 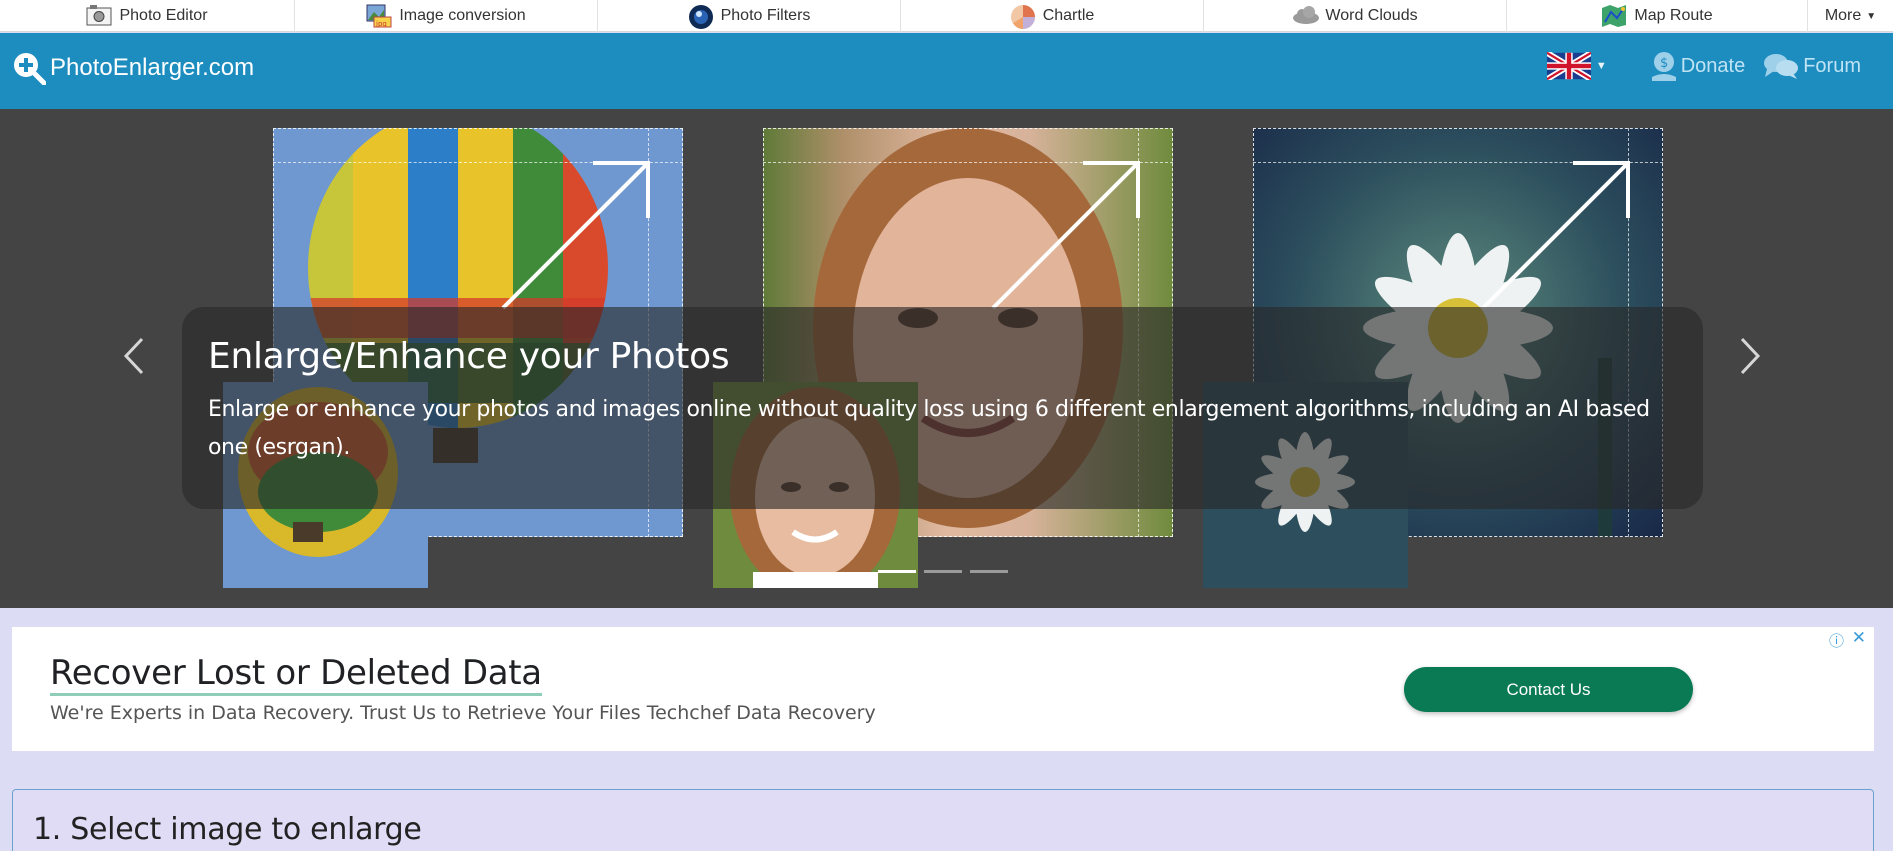 I want to click on image-conversion-icon: jpg, so click(x=379, y=16).